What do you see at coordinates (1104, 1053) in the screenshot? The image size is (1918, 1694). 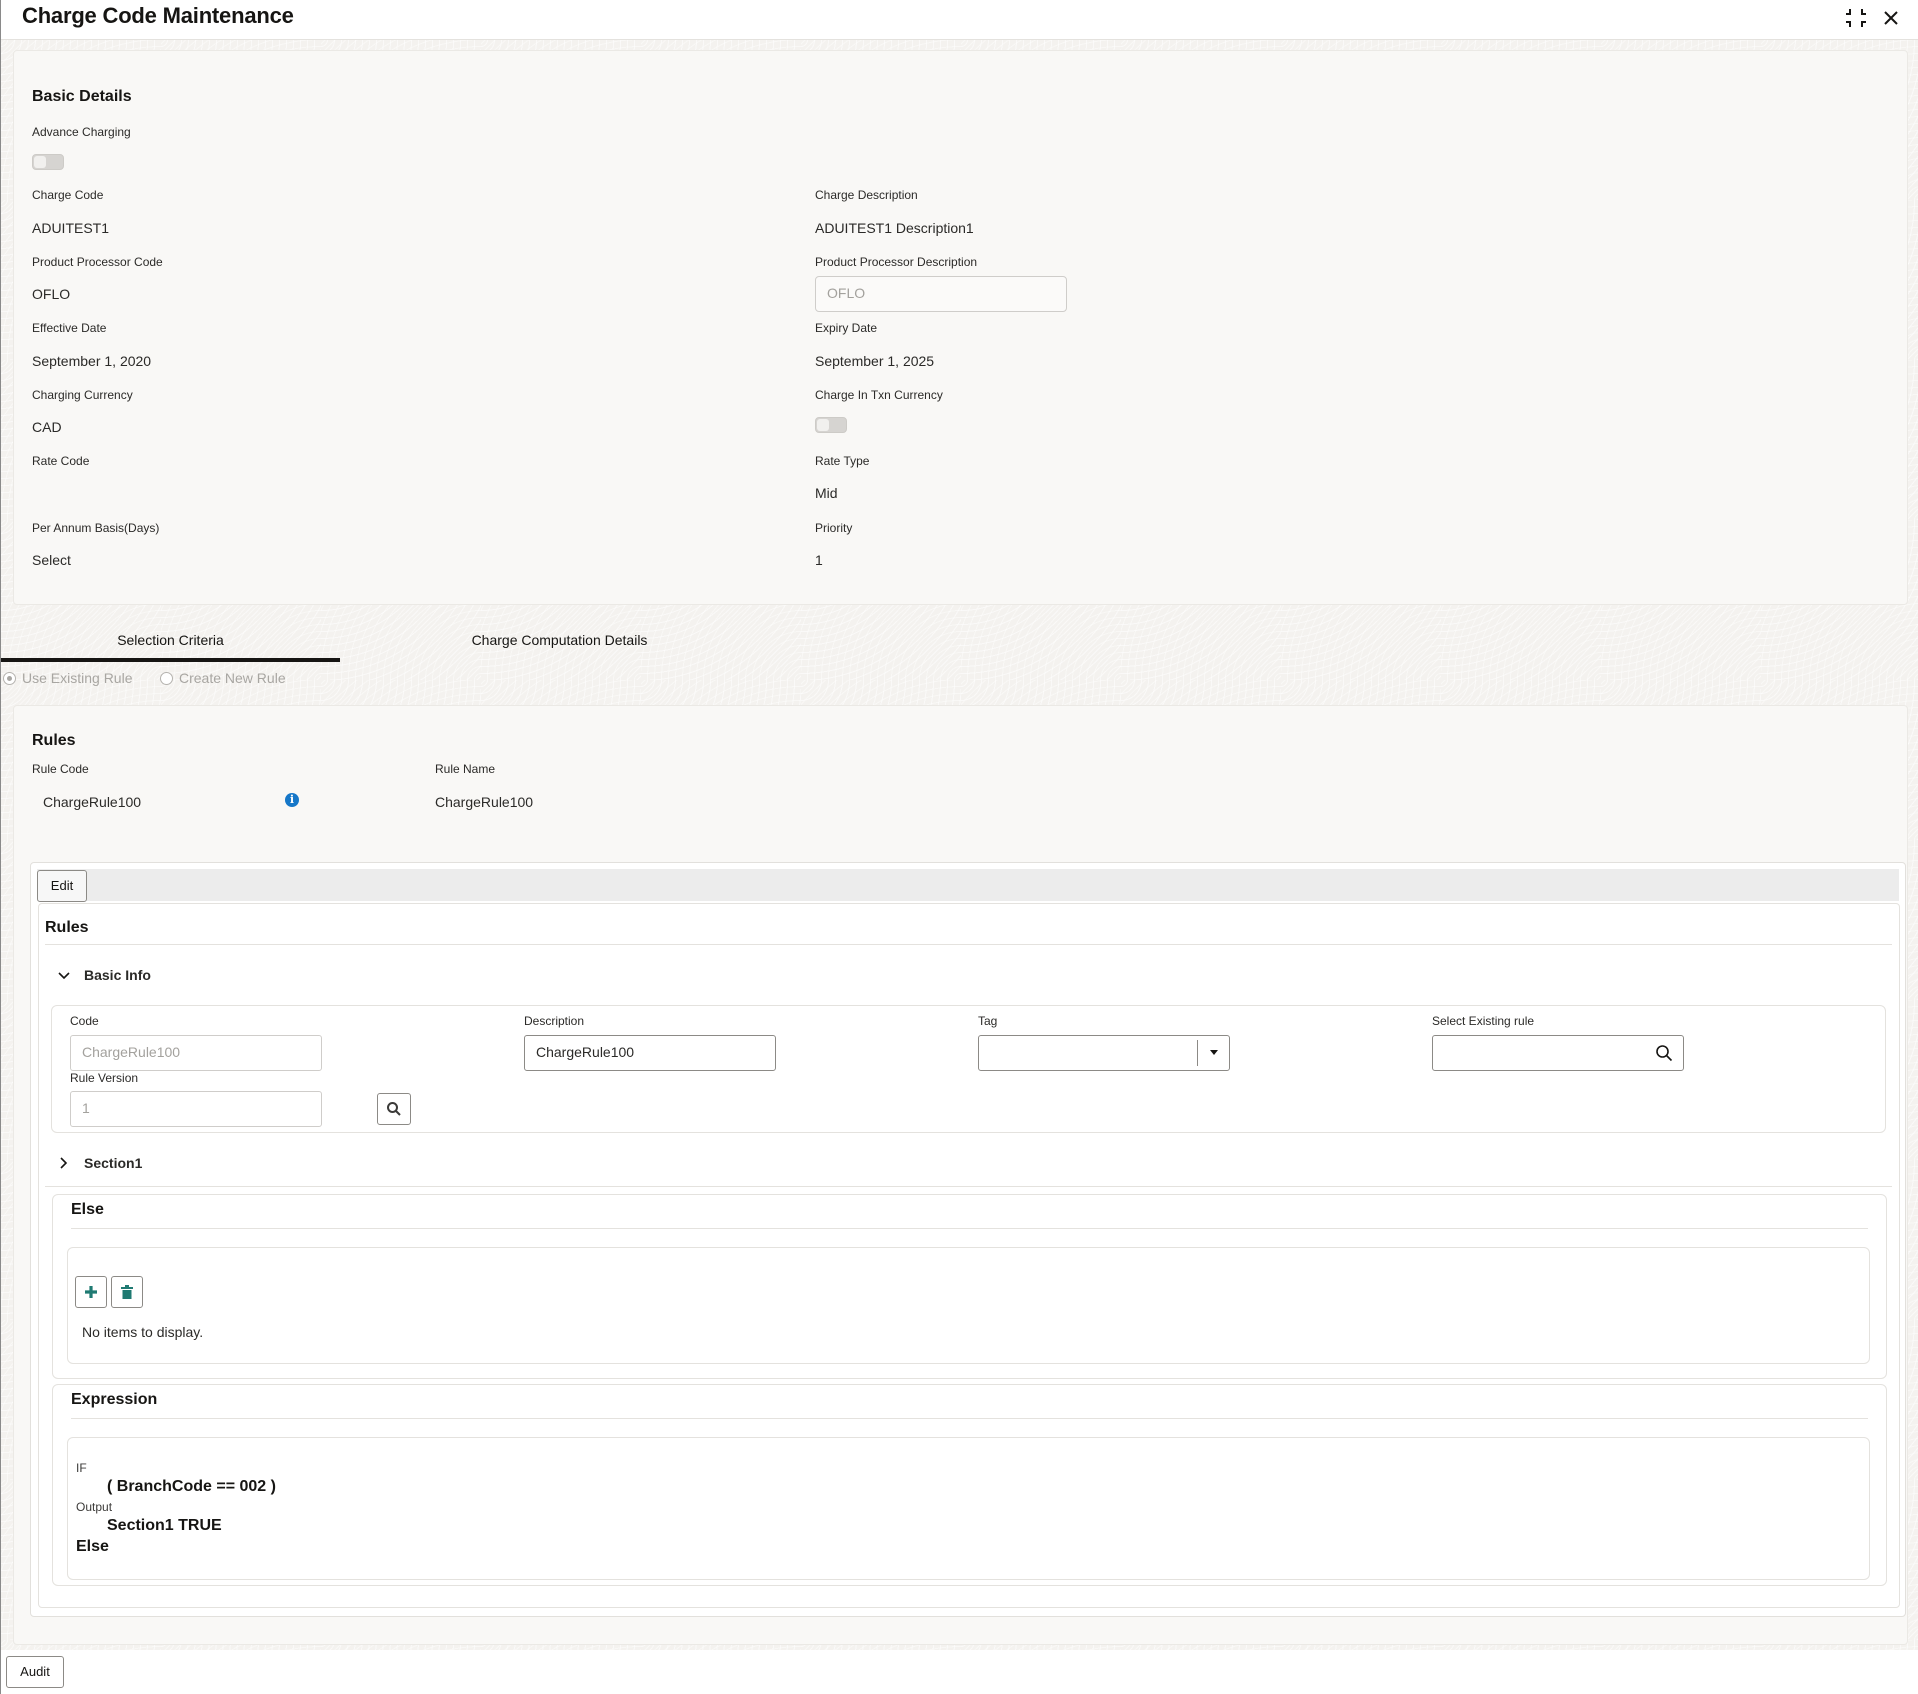 I see `tag-select` at bounding box center [1104, 1053].